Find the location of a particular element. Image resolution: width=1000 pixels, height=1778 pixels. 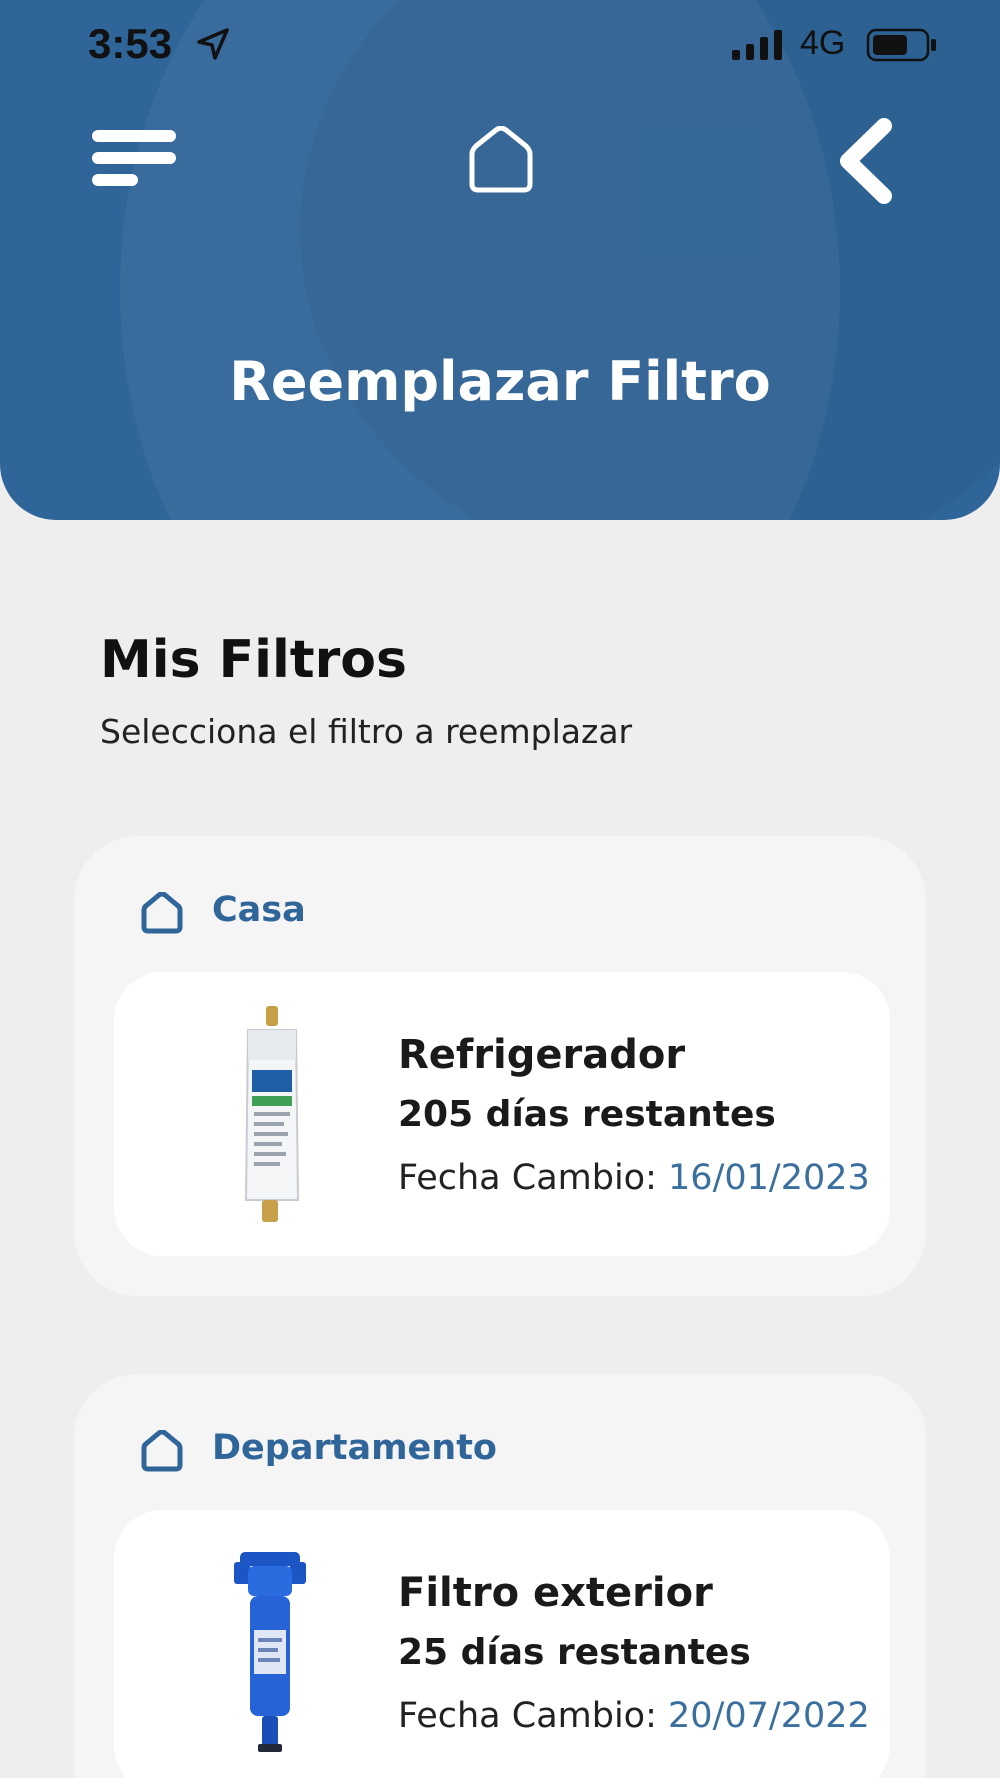

filter-days-remaining: 205 días restantes is located at coordinates (587, 1114).